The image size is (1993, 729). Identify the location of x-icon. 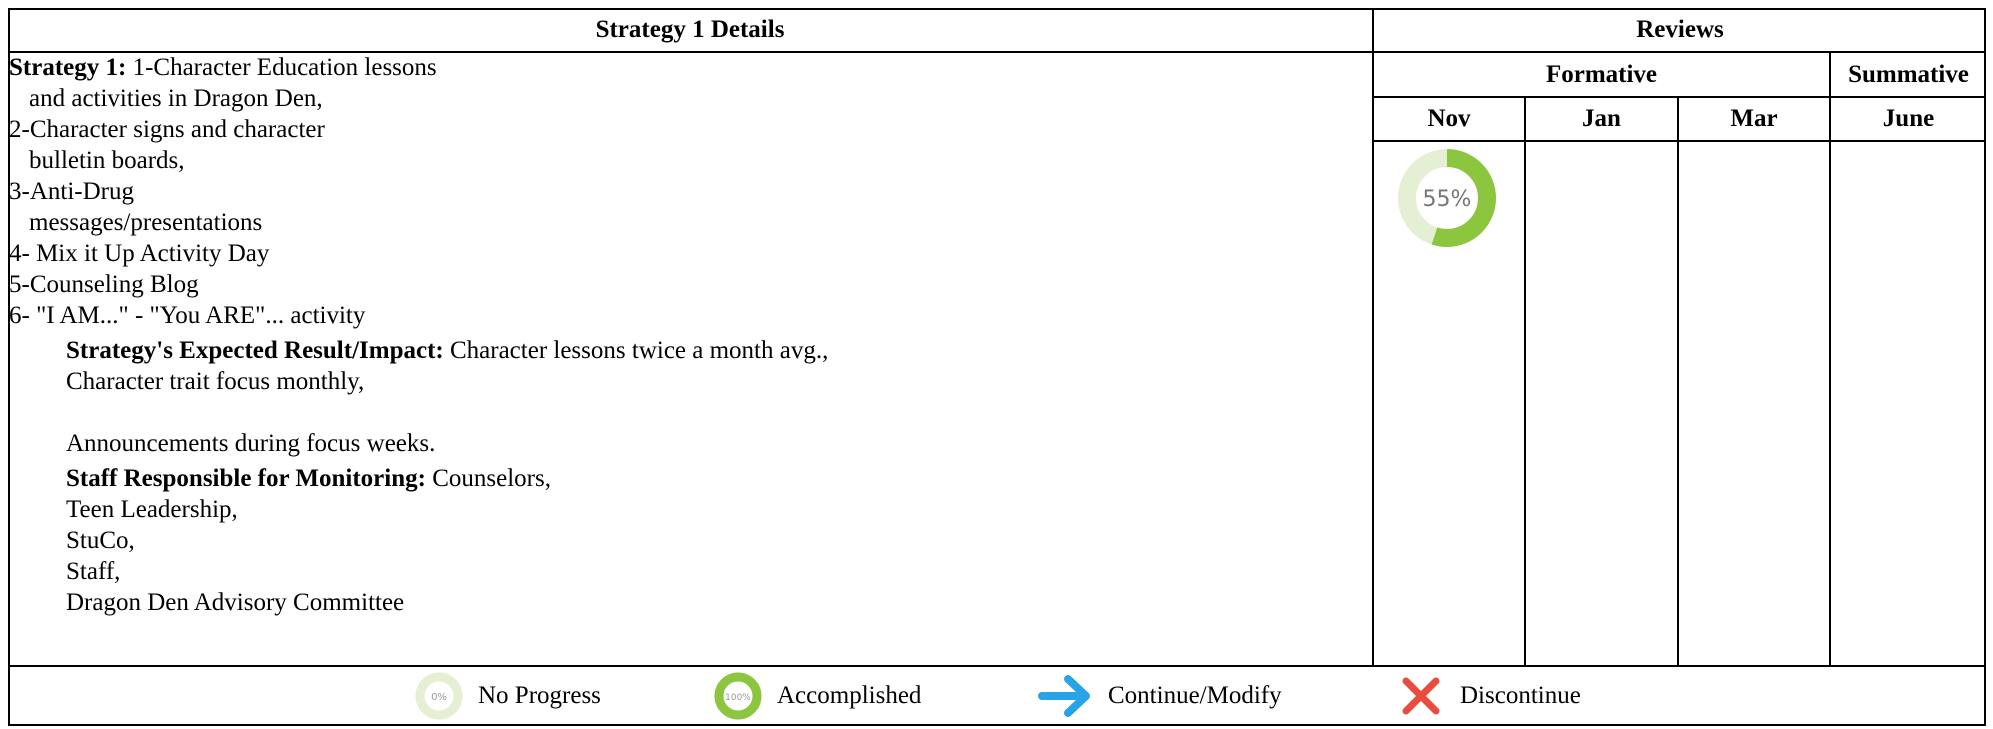
(1421, 696).